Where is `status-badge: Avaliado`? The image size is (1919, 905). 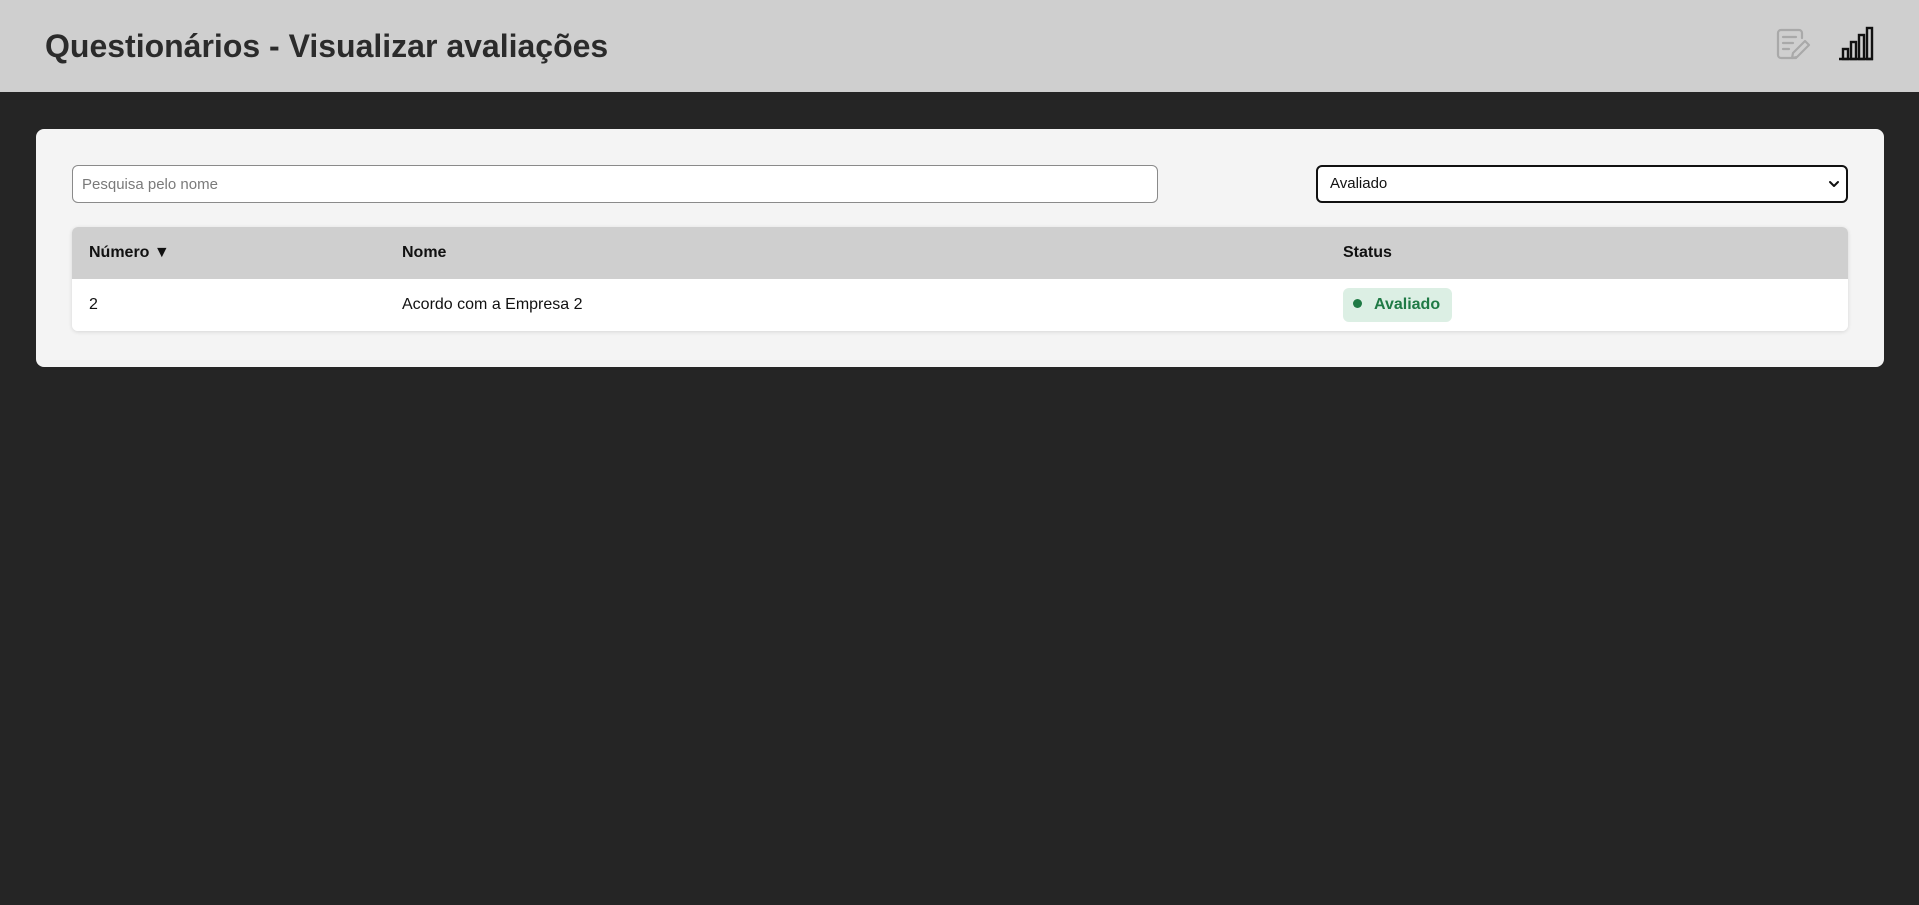
status-badge: Avaliado is located at coordinates (1398, 305).